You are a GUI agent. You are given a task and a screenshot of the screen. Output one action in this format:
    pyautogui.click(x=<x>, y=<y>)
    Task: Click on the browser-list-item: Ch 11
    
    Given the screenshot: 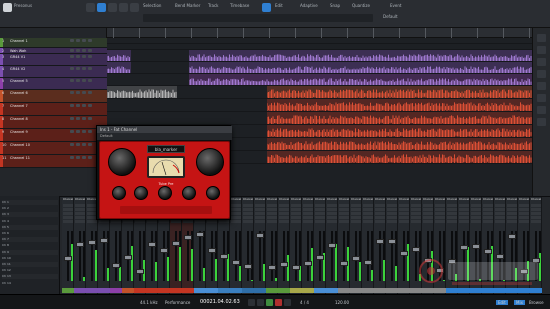 What is the action you would take?
    pyautogui.click(x=30, y=264)
    